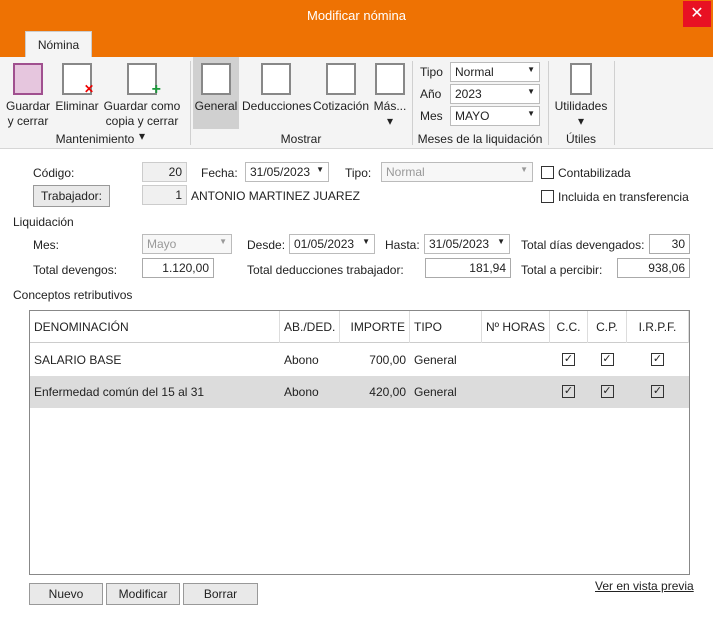  Describe the element at coordinates (359, 360) in the screenshot. I see `table-row: SALARIO BASE Abono 700,00 General ✓ ✓ ✓` at that location.